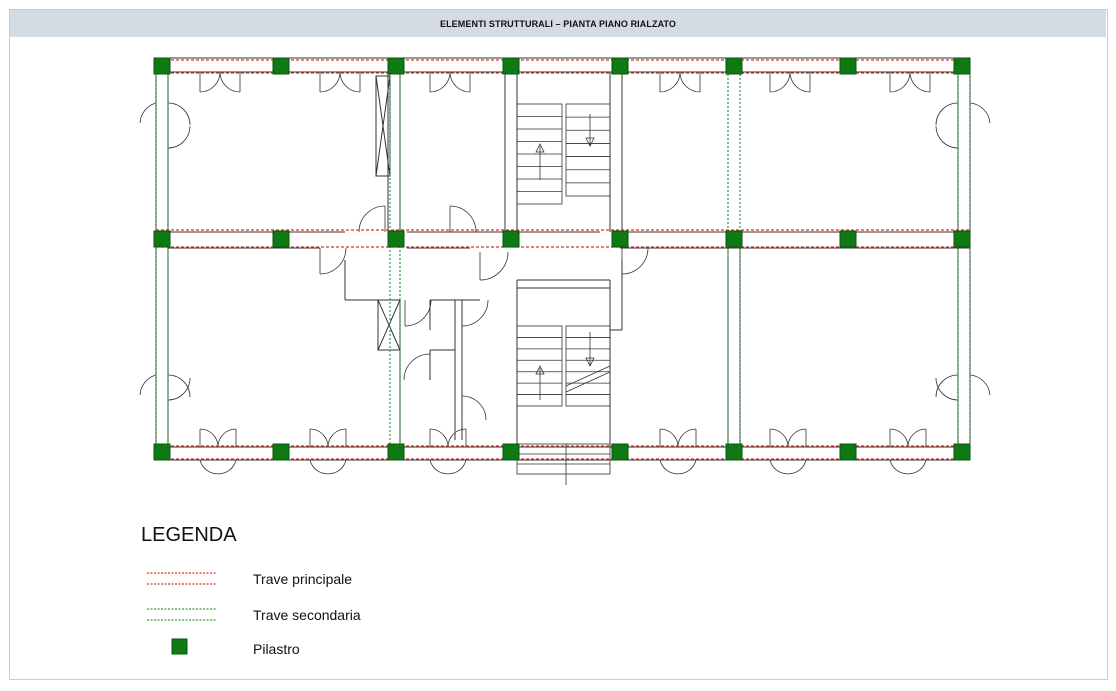 This screenshot has width=1116, height=691. Describe the element at coordinates (303, 579) in the screenshot. I see `legend-label-main-beam: Trave principale` at that location.